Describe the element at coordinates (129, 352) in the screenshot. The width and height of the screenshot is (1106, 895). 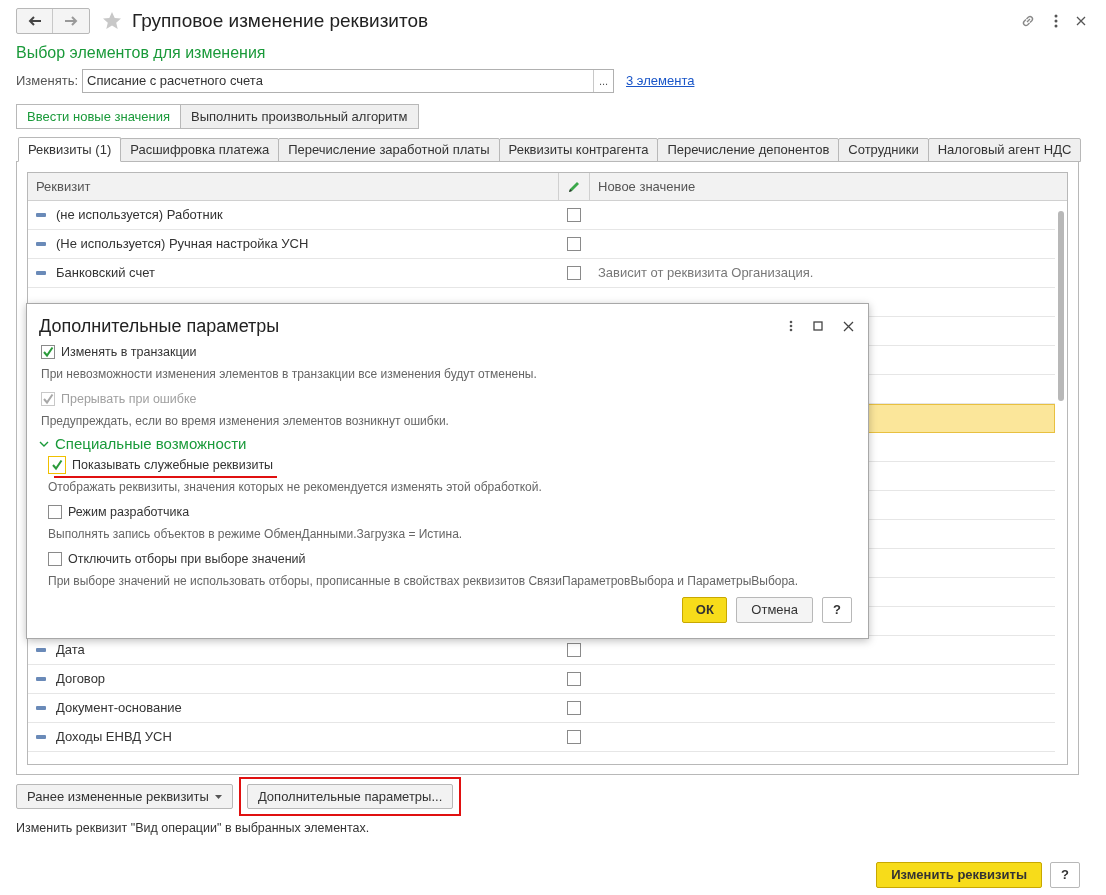
I see `option-label: Изменять в транзакции` at that location.